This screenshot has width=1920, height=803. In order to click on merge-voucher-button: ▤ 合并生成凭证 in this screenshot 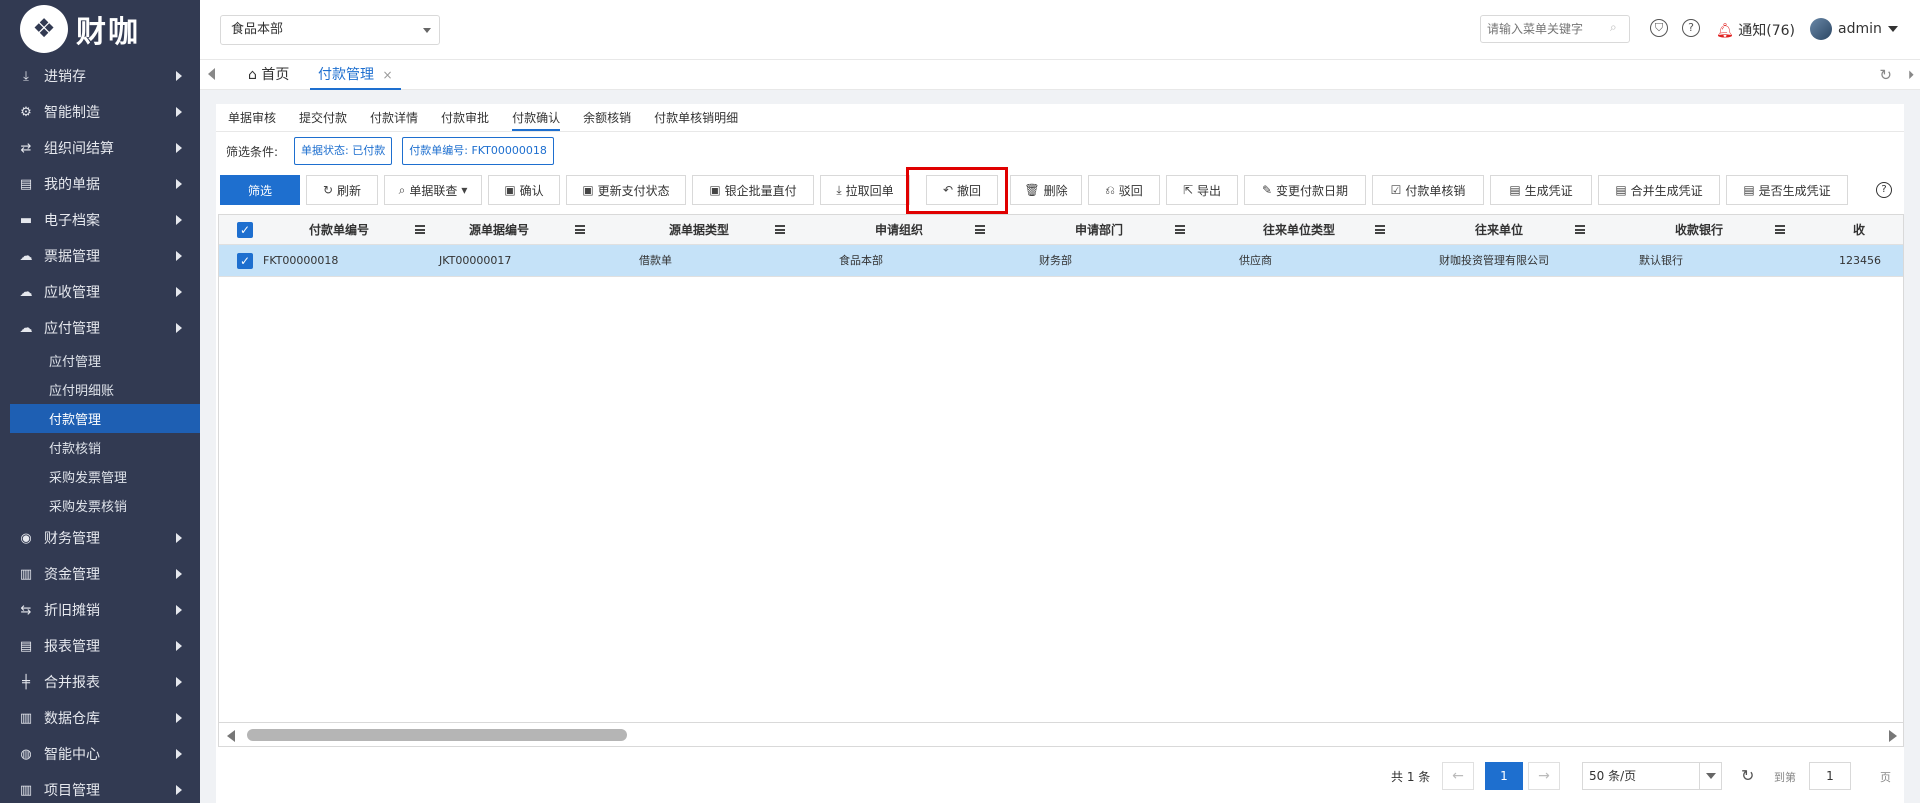, I will do `click(1659, 190)`.